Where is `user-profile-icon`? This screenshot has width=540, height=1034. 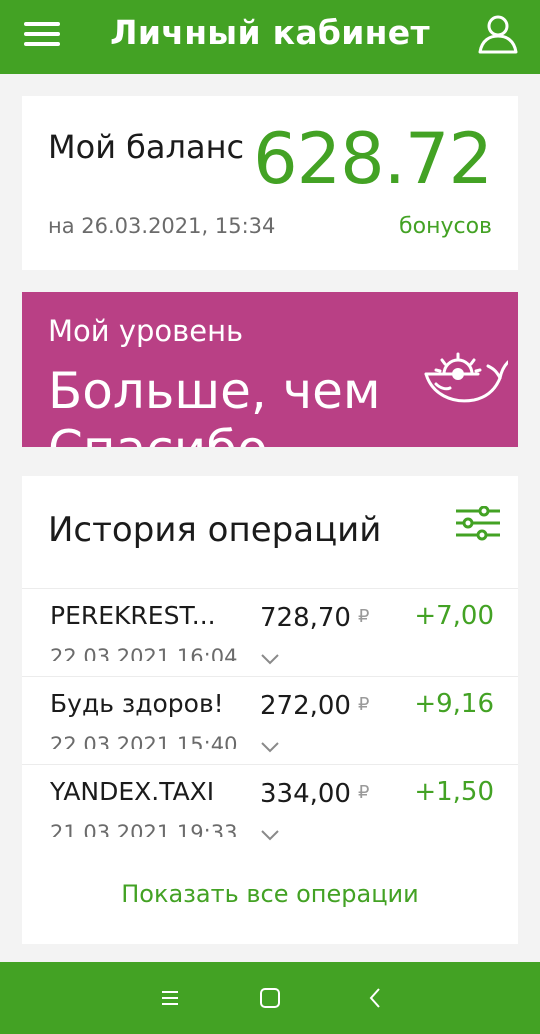
user-profile-icon is located at coordinates (498, 34).